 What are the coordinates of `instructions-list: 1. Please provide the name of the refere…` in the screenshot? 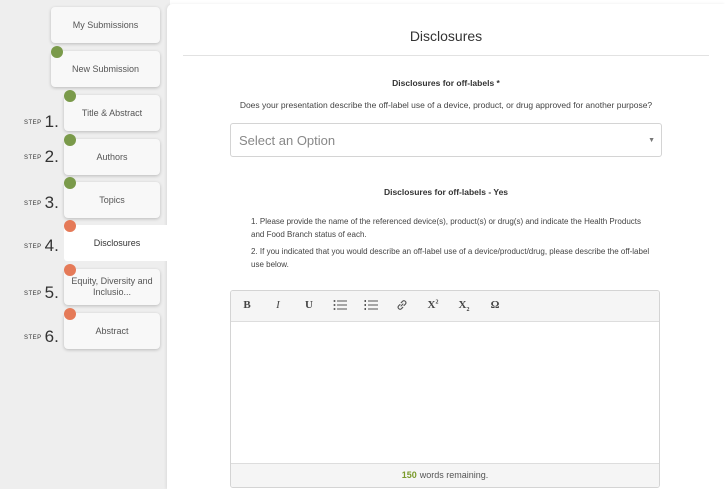 It's located at (451, 245).